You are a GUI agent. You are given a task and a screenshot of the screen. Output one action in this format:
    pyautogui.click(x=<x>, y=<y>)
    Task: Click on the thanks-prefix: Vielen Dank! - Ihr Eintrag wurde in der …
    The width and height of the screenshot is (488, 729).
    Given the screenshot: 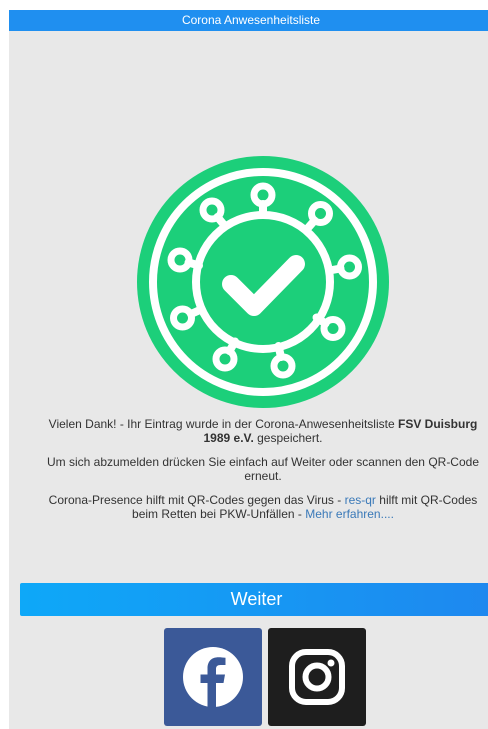 What is the action you would take?
    pyautogui.click(x=221, y=424)
    